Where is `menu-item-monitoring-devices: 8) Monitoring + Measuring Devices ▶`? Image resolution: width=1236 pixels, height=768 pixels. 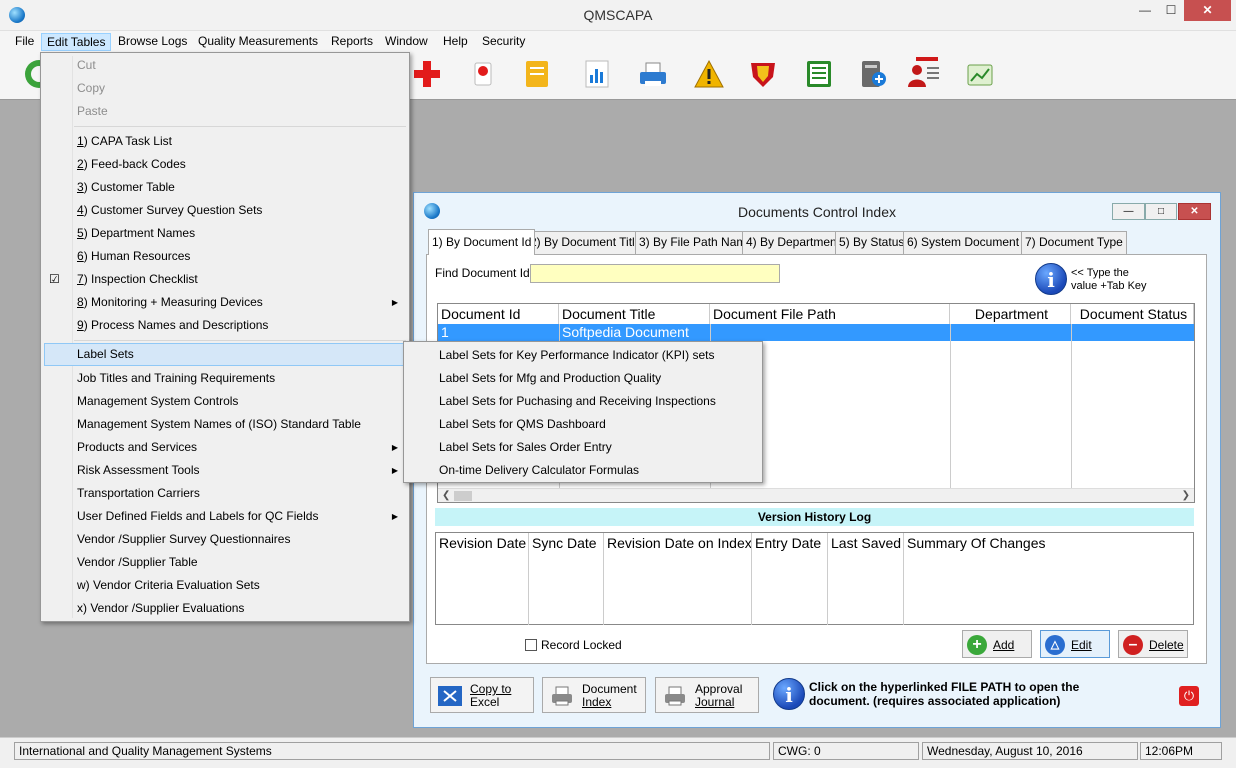
menu-item-monitoring-devices: 8) Monitoring + Measuring Devices ▶ is located at coordinates (225, 302).